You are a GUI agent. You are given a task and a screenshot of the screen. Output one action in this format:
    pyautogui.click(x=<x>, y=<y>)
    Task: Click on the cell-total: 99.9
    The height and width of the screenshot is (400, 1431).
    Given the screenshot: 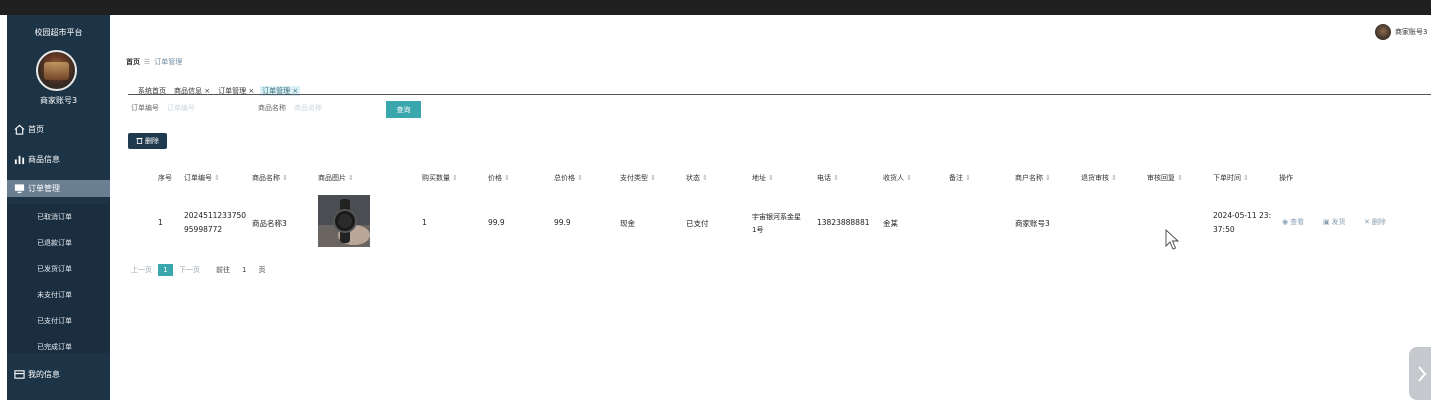 What is the action you would take?
    pyautogui.click(x=562, y=222)
    